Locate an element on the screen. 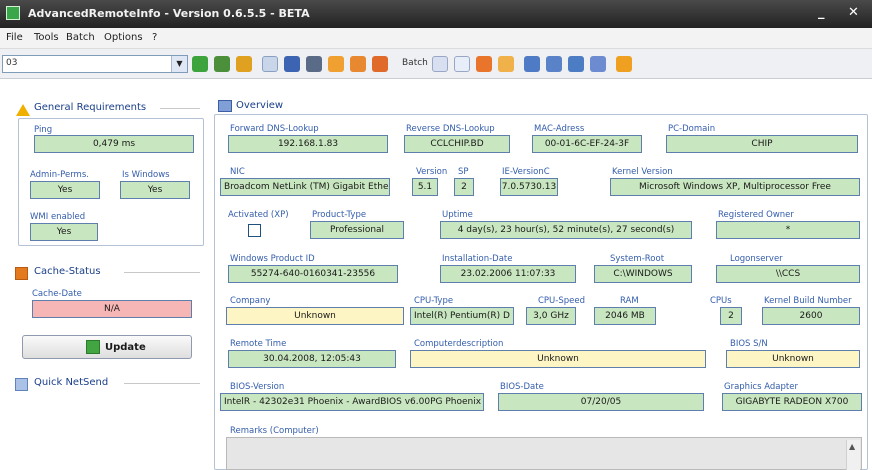 This screenshot has width=872, height=470. connect-icon is located at coordinates (200, 64).